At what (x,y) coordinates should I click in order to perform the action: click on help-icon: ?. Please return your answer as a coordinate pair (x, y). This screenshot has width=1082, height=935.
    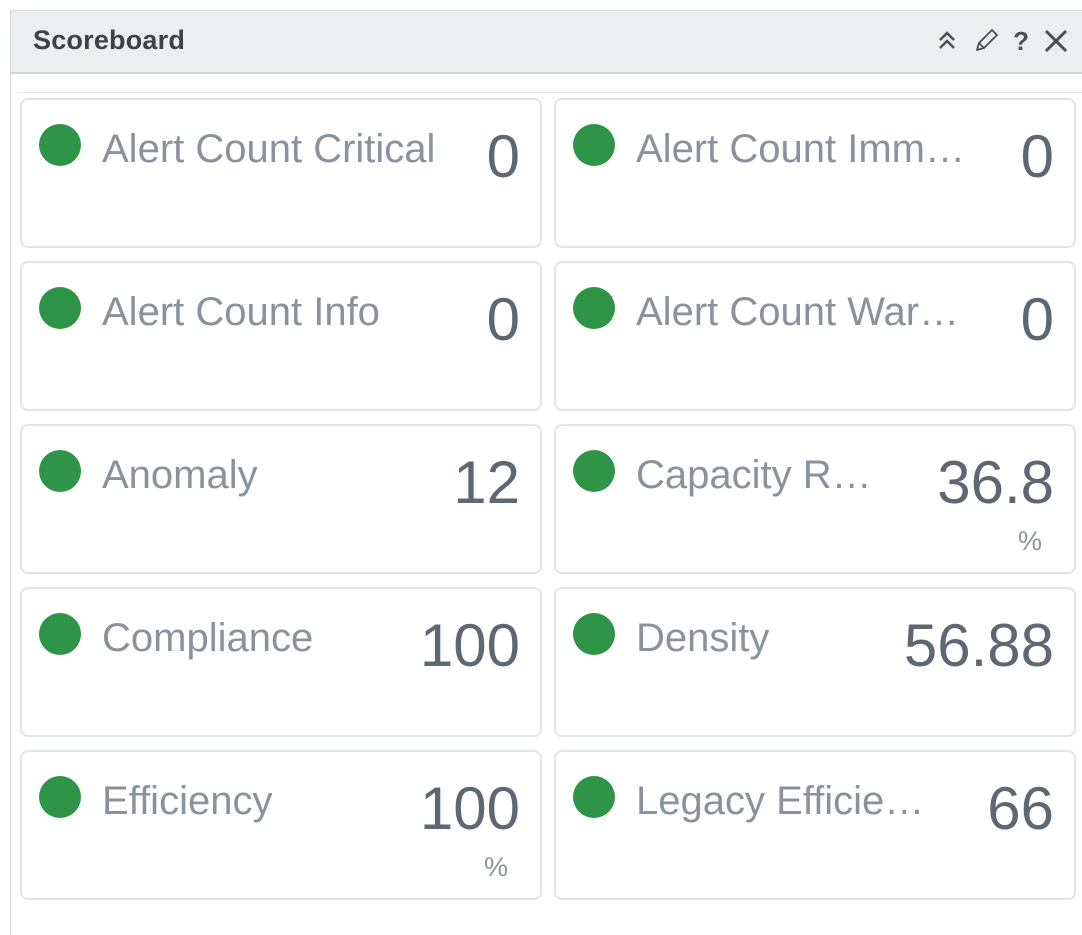
    Looking at the image, I should click on (1021, 41).